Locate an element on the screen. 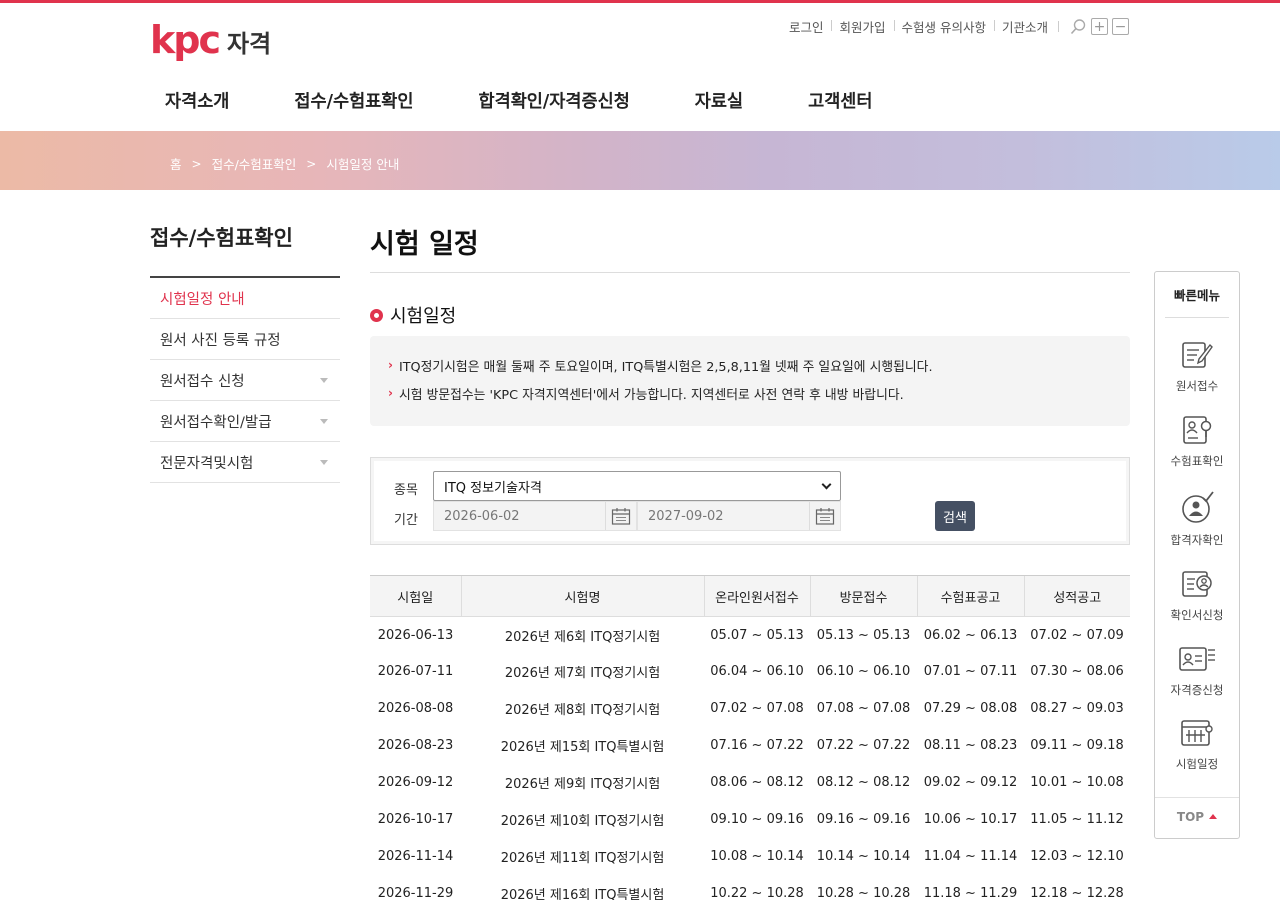 The image size is (1280, 900). table-cell: 2026-09-12 is located at coordinates (415, 782).